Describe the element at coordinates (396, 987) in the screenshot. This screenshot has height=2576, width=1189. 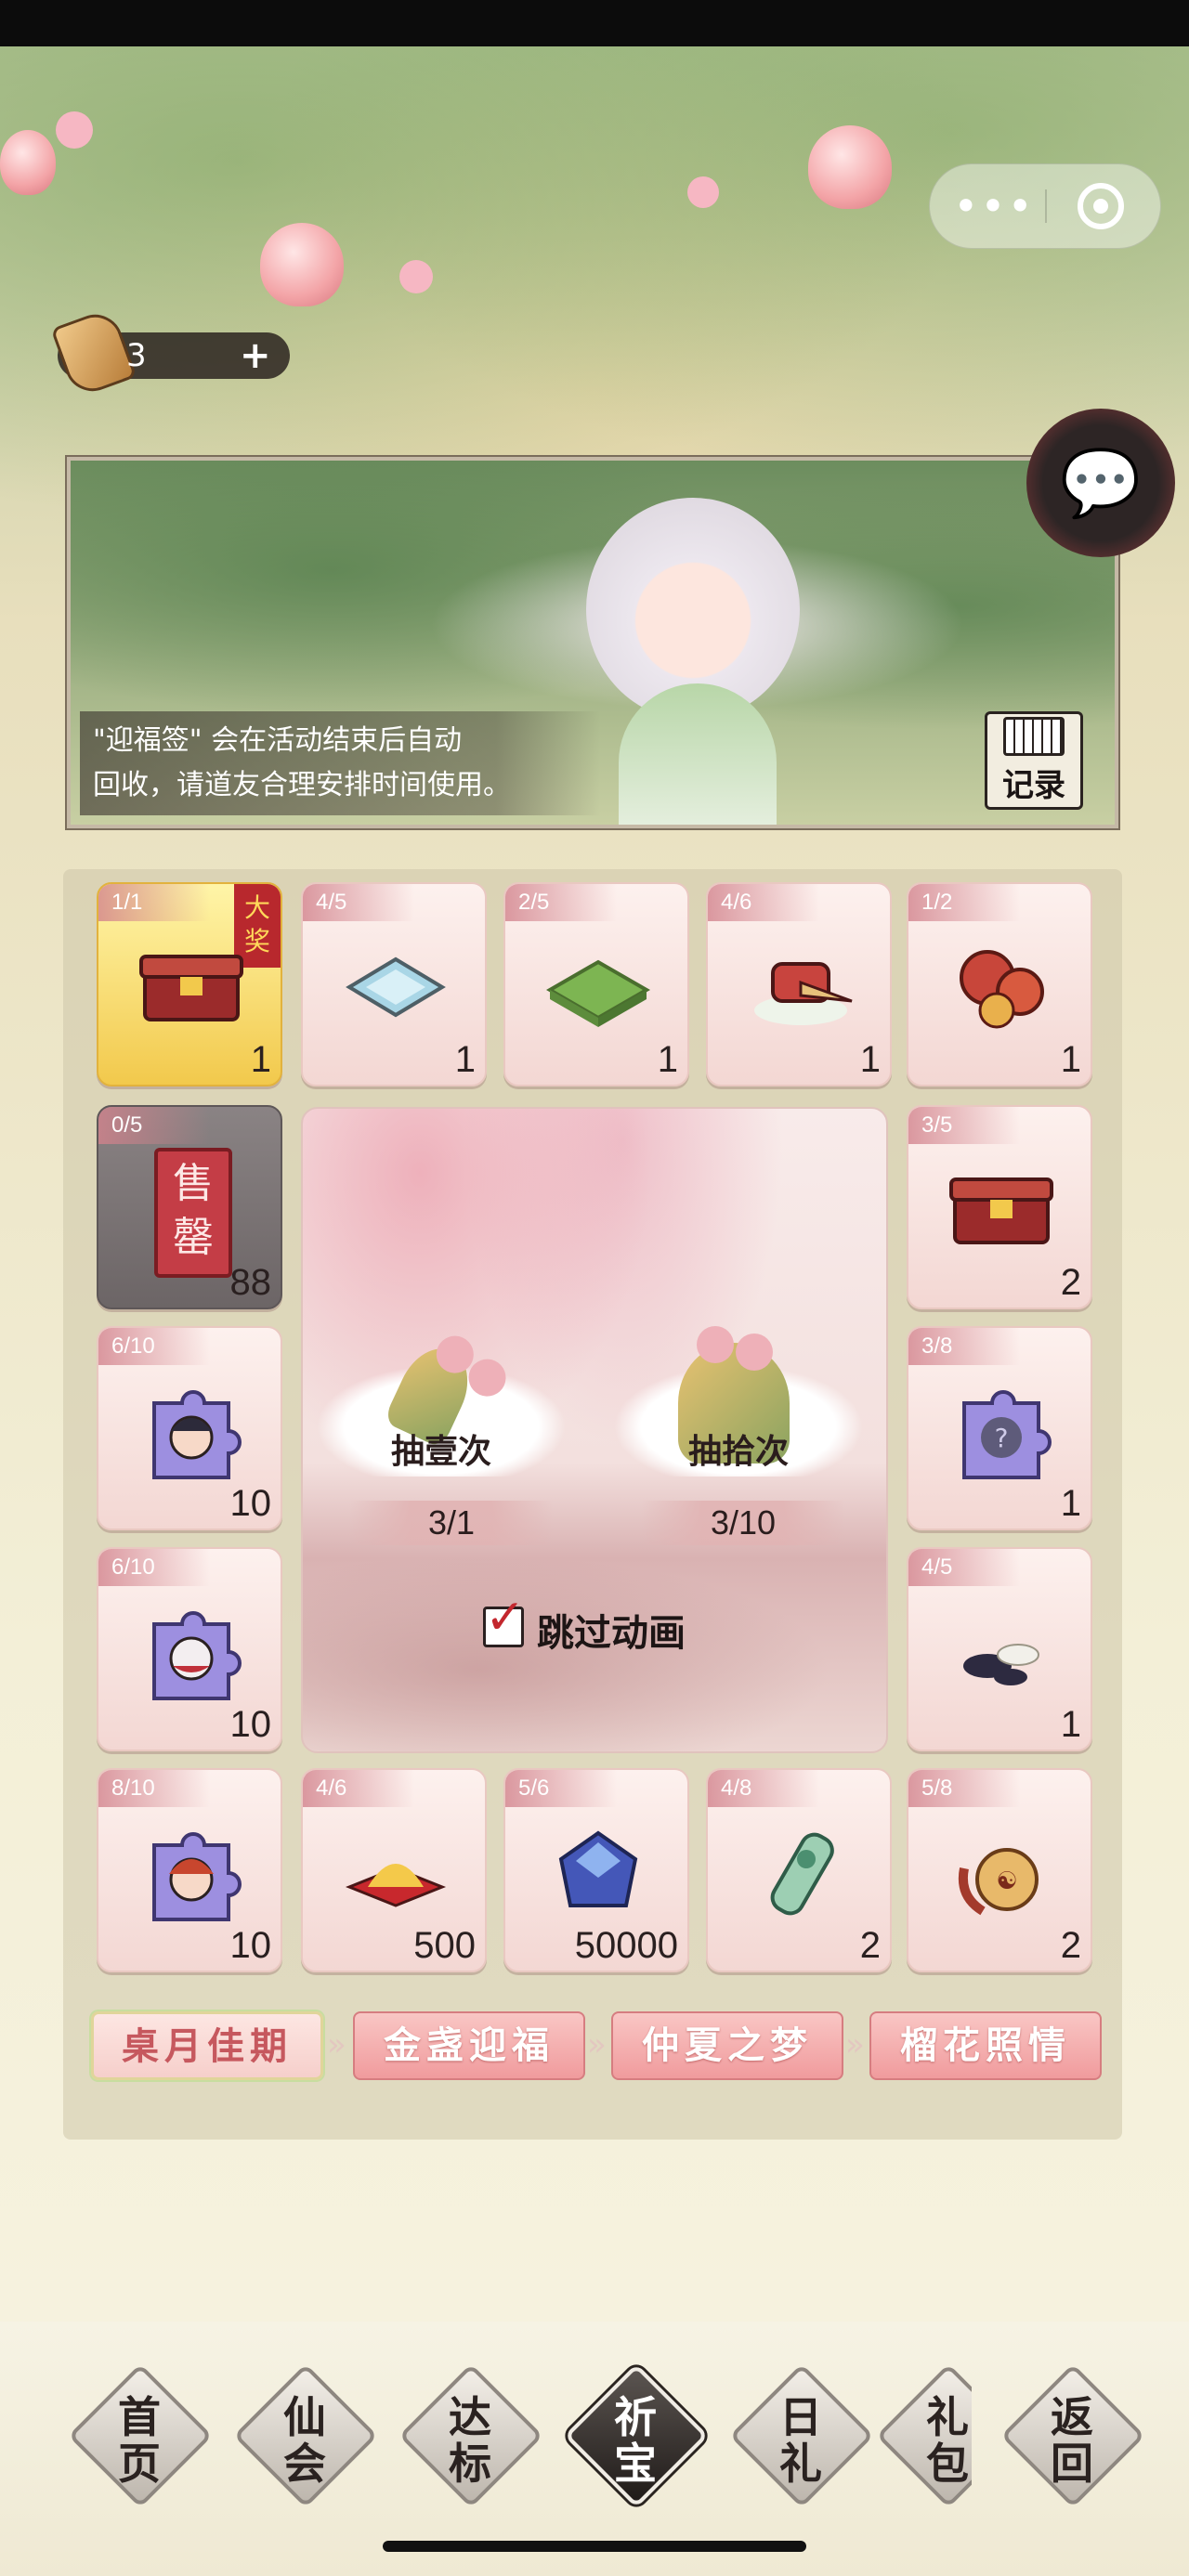
I see `water-pool-tile-icon` at that location.